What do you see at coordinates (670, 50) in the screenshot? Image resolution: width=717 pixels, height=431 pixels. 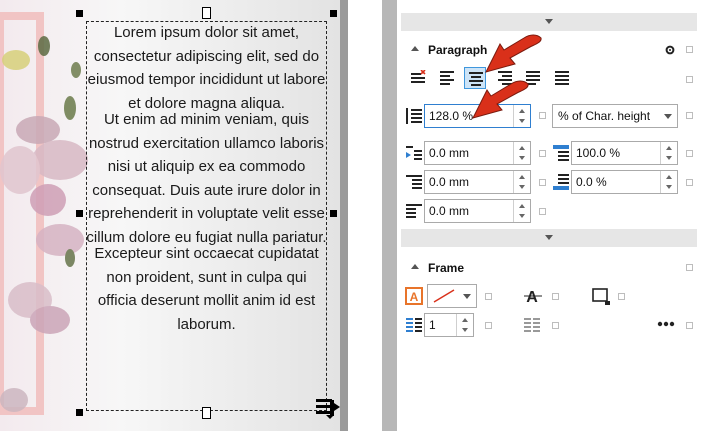 I see `gear-icon` at bounding box center [670, 50].